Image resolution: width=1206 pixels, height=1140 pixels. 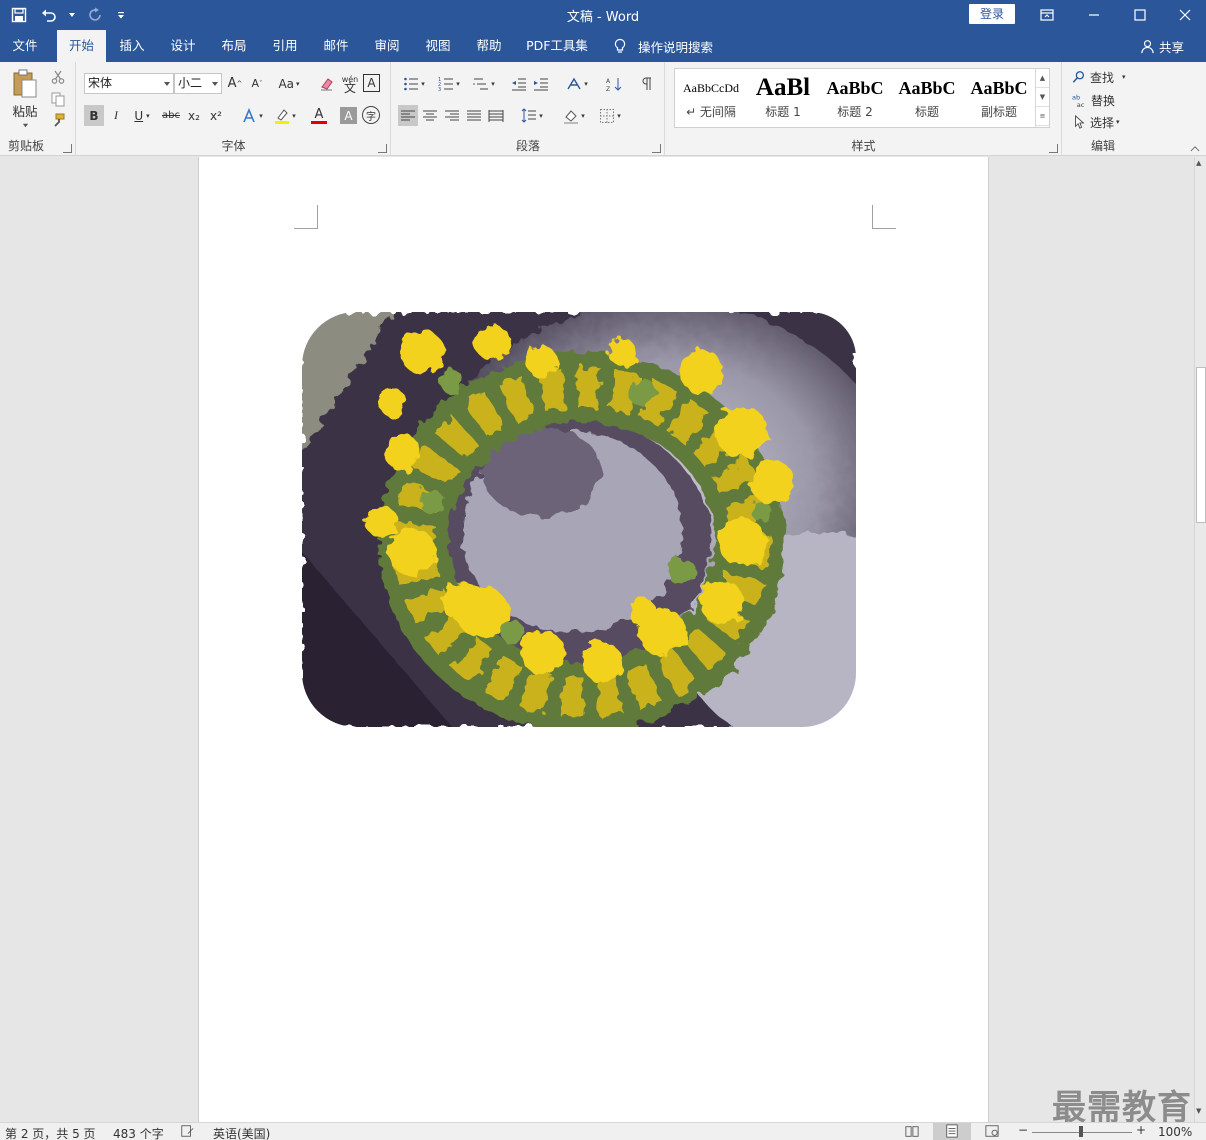 What do you see at coordinates (129, 83) in the screenshot?
I see `font-name-combo: 宋体` at bounding box center [129, 83].